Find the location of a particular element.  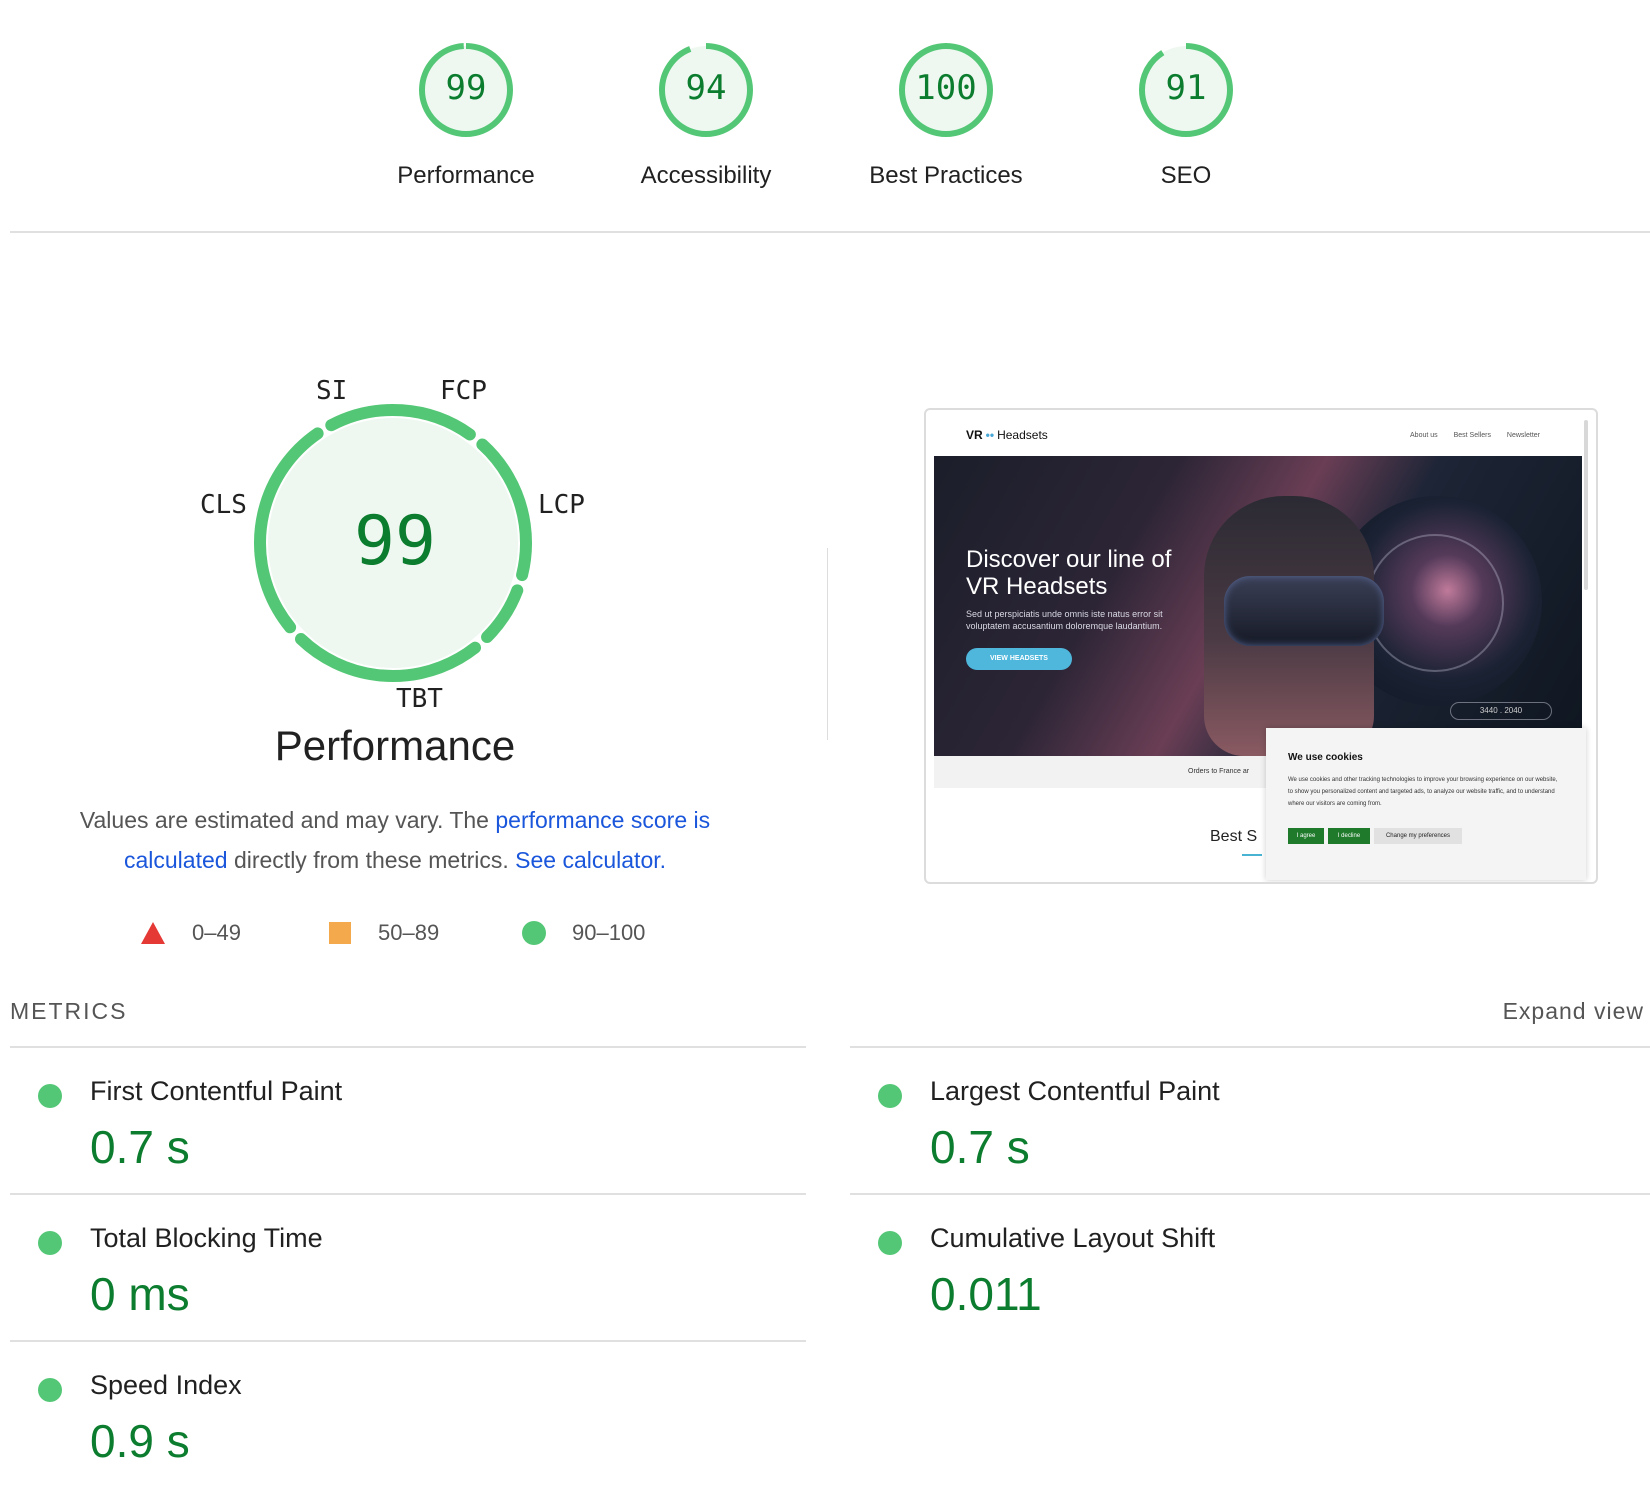

metric-si: Speed Index 0.9 s is located at coordinates (360, 1412).